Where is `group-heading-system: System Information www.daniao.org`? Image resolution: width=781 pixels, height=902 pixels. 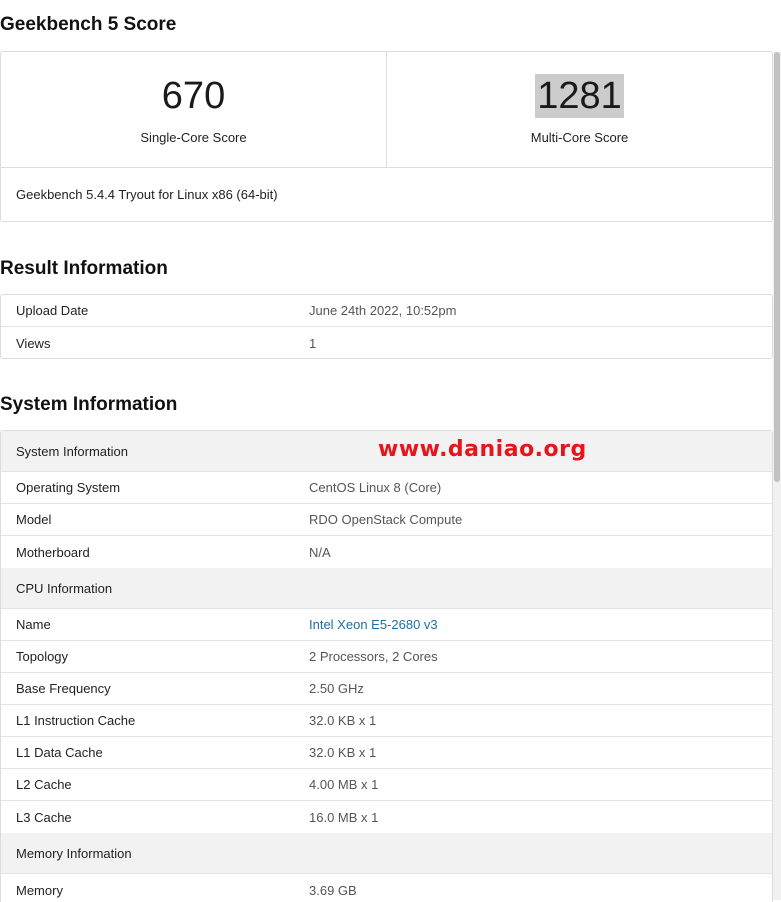
group-heading-system: System Information www.daniao.org is located at coordinates (386, 451).